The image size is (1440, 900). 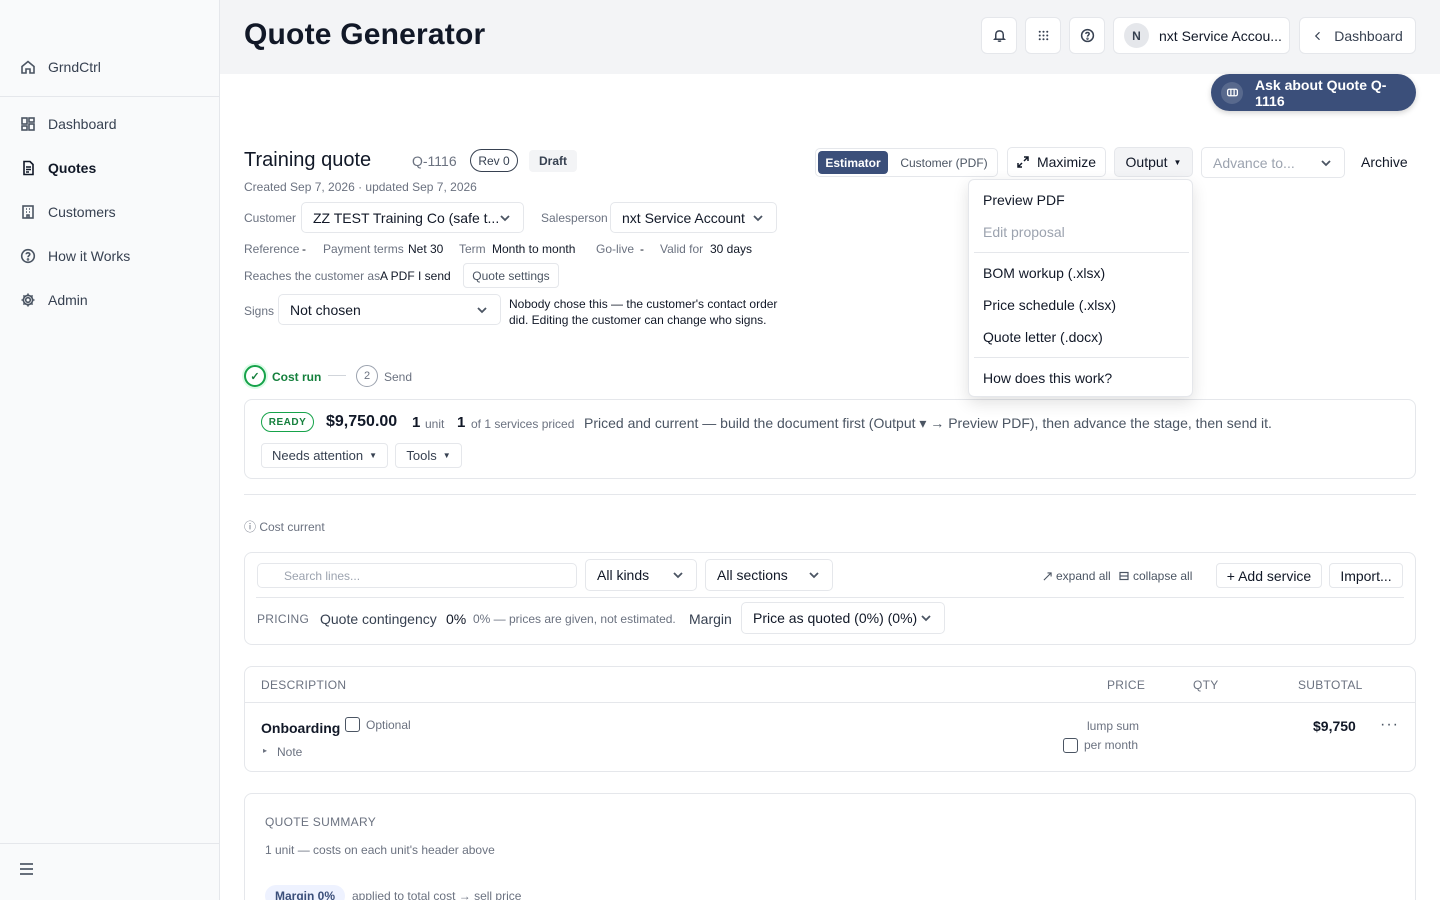 I want to click on contingency-note: 0% — prices are given, not estimated., so click(x=574, y=619).